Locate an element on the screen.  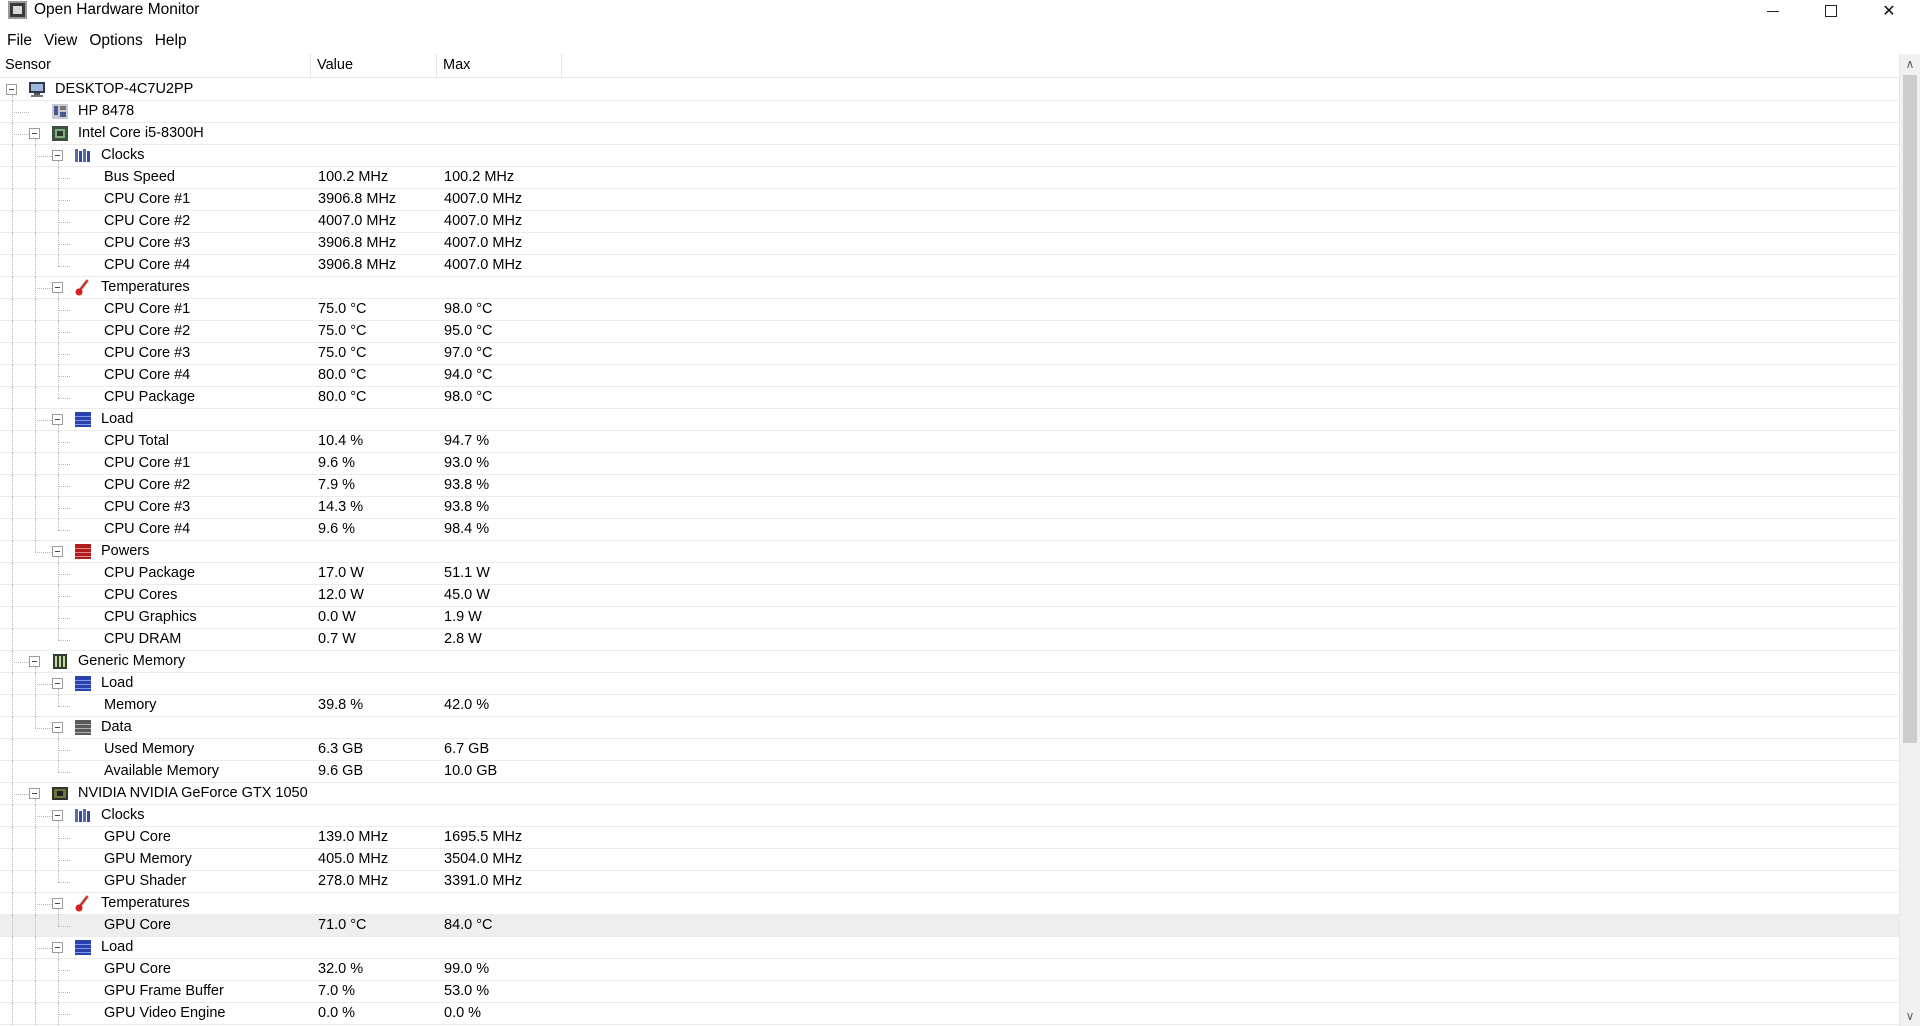
close-icon: ✕ is located at coordinates (1889, 11).